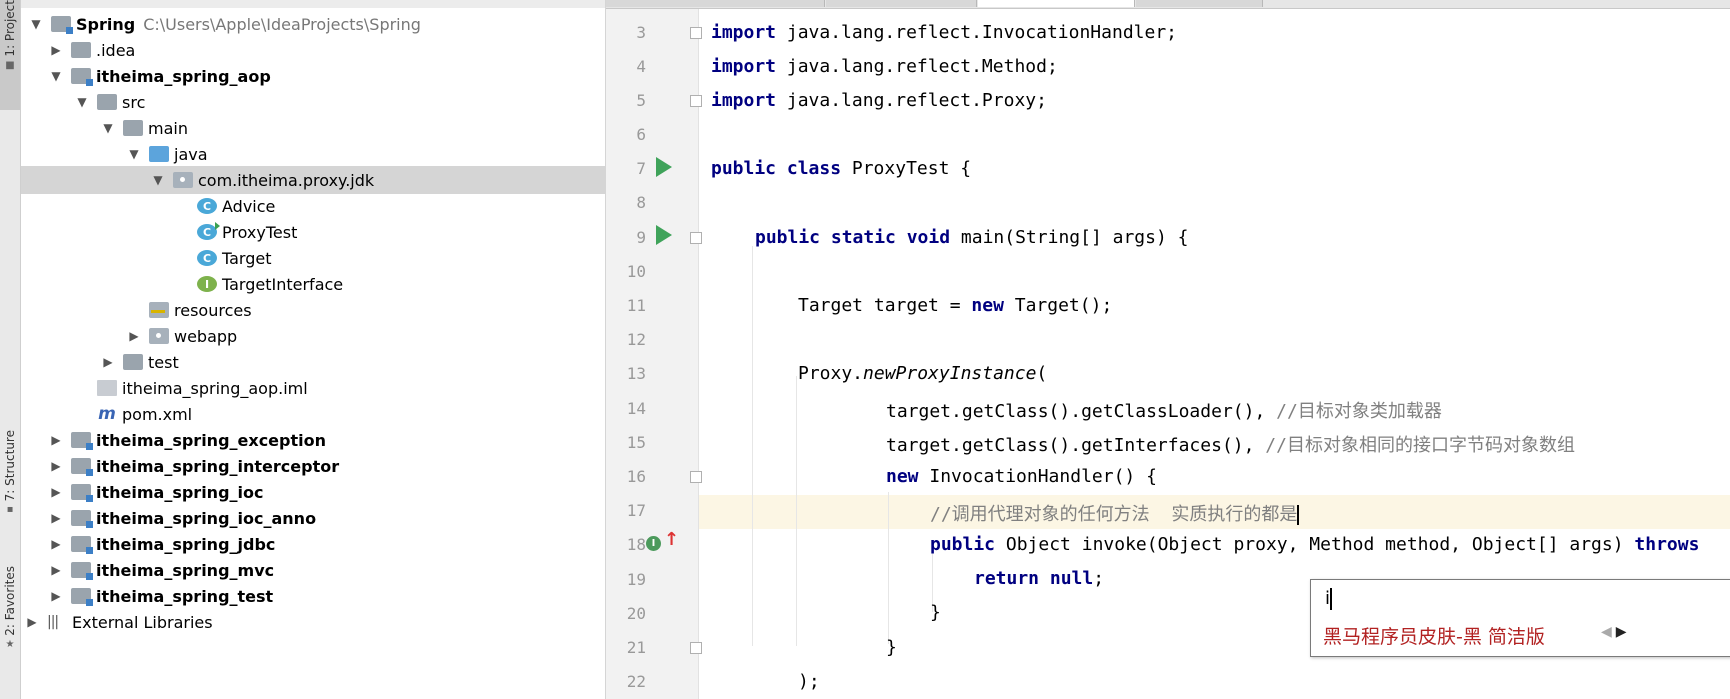  I want to click on tree-node-main: ▼ main, so click(313, 128).